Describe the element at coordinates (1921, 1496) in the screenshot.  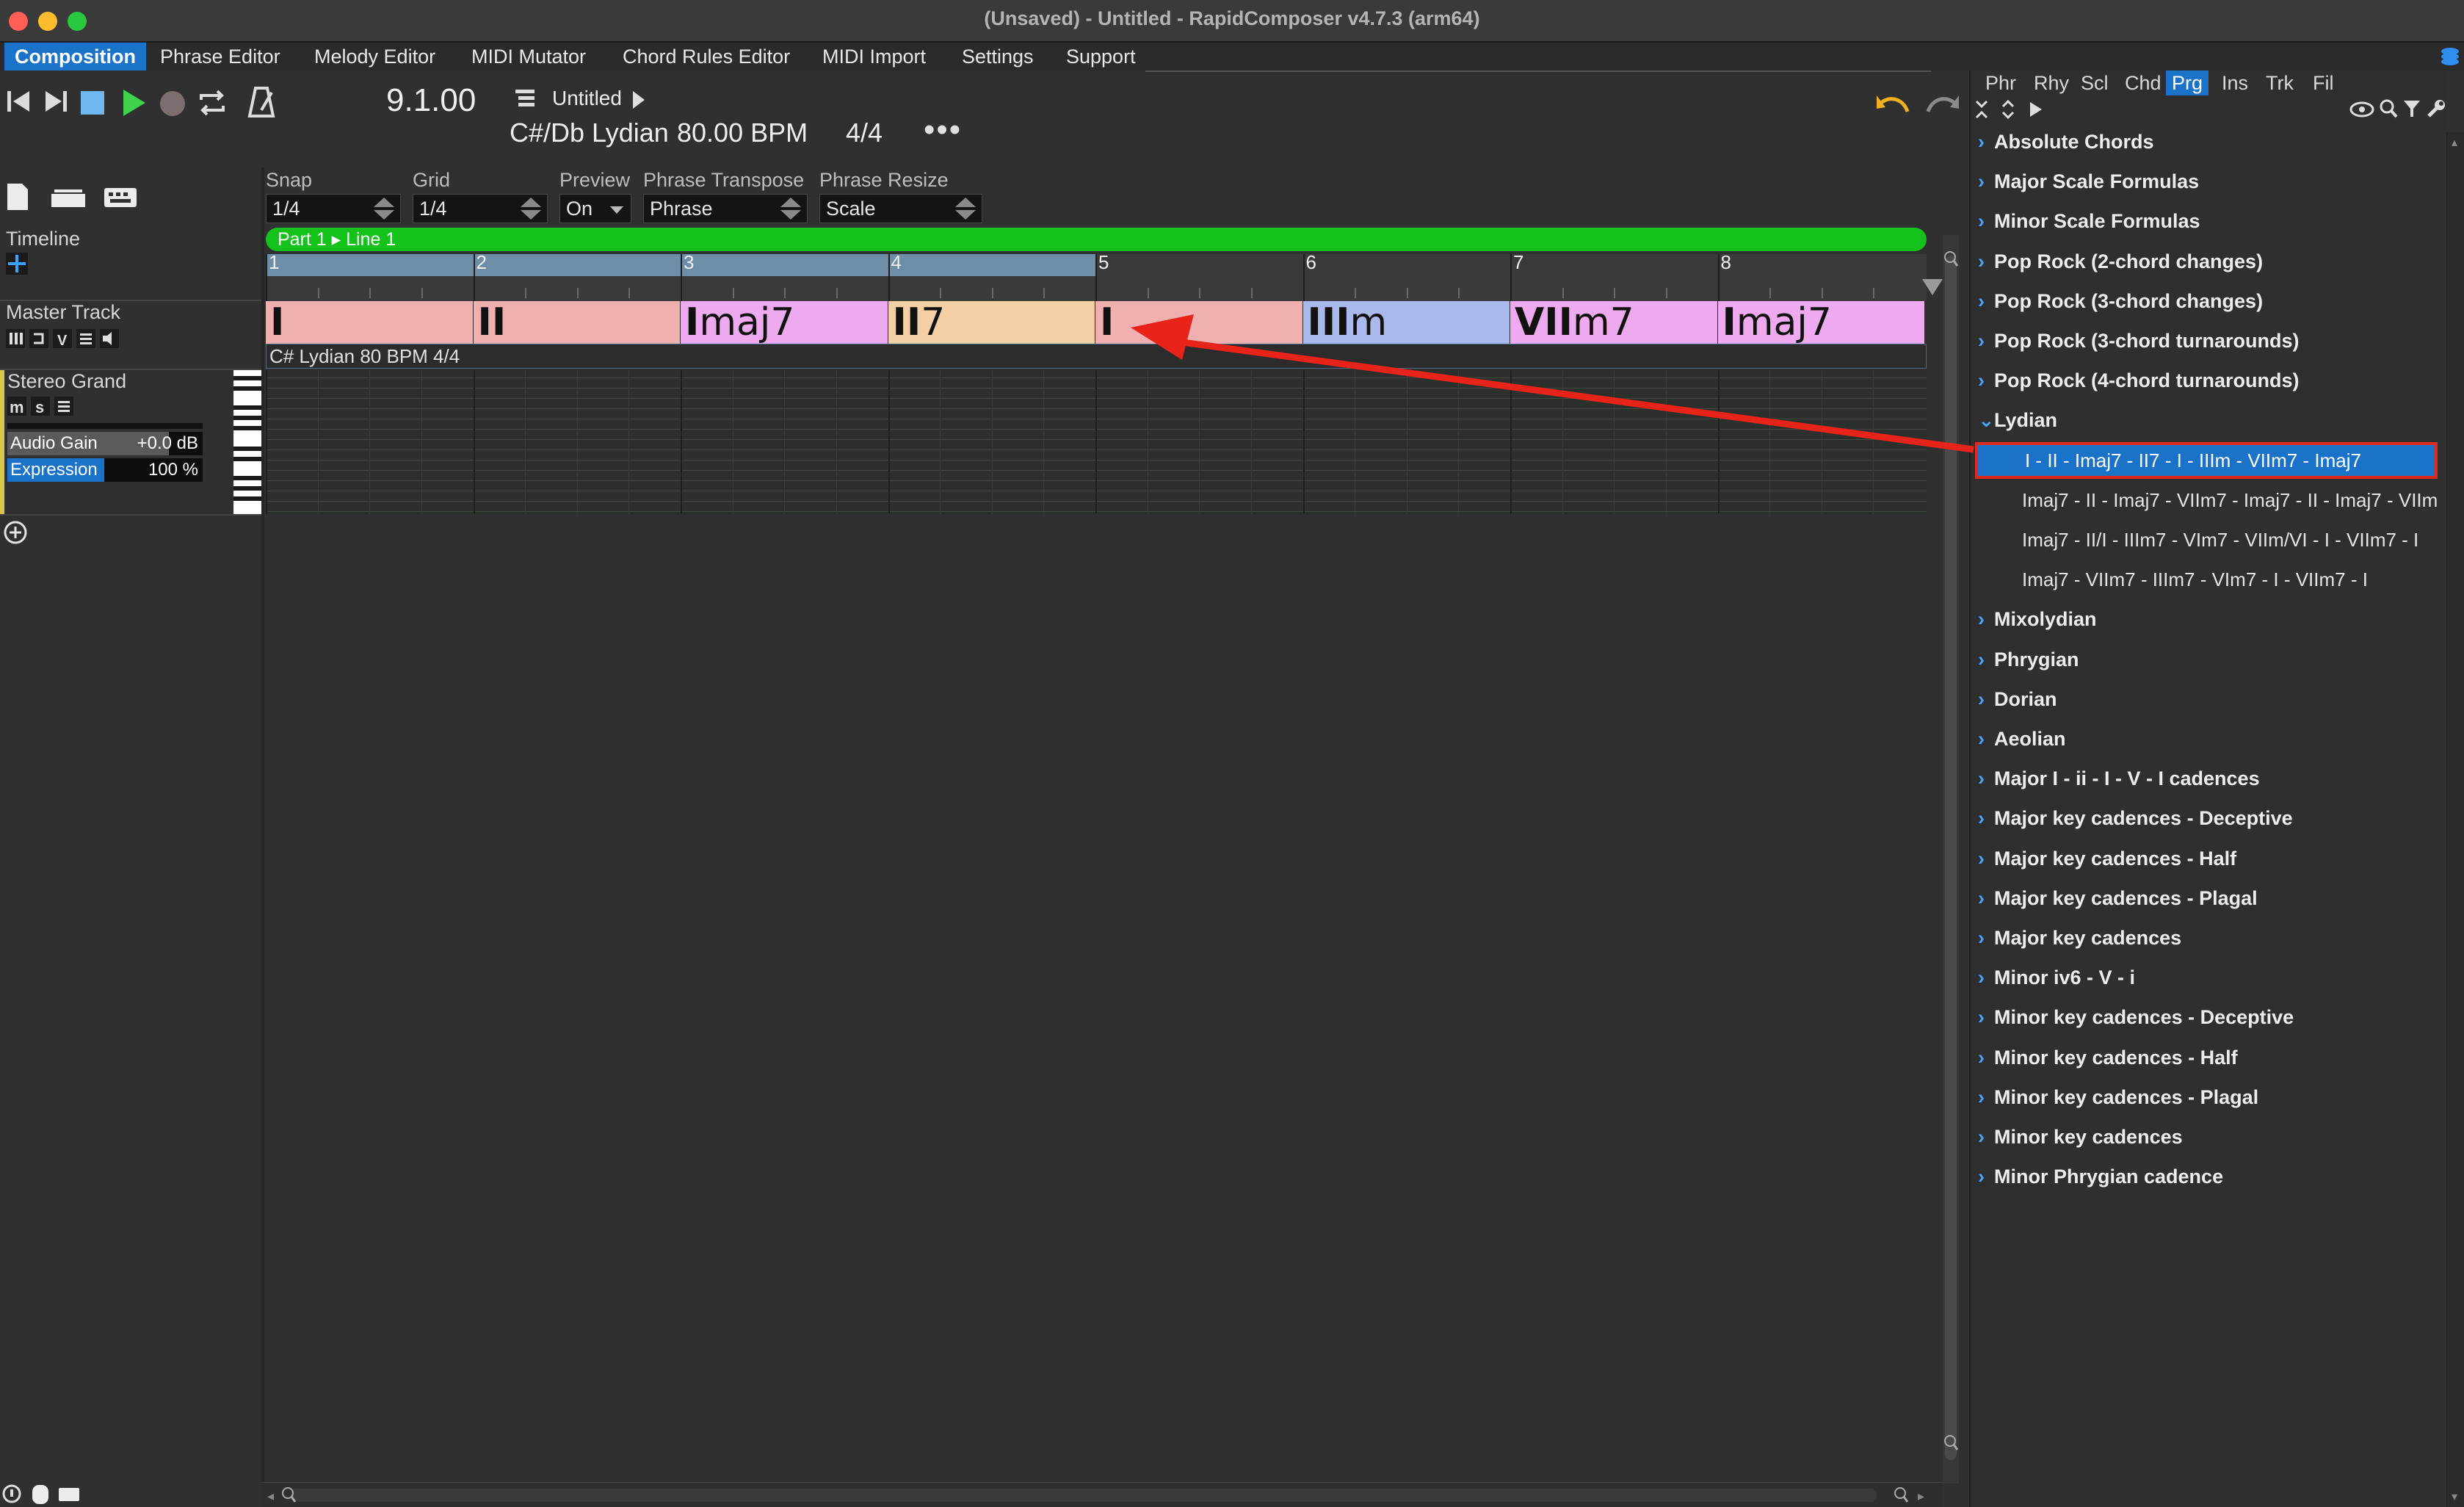
I see `scroll-right-icon: ▸` at that location.